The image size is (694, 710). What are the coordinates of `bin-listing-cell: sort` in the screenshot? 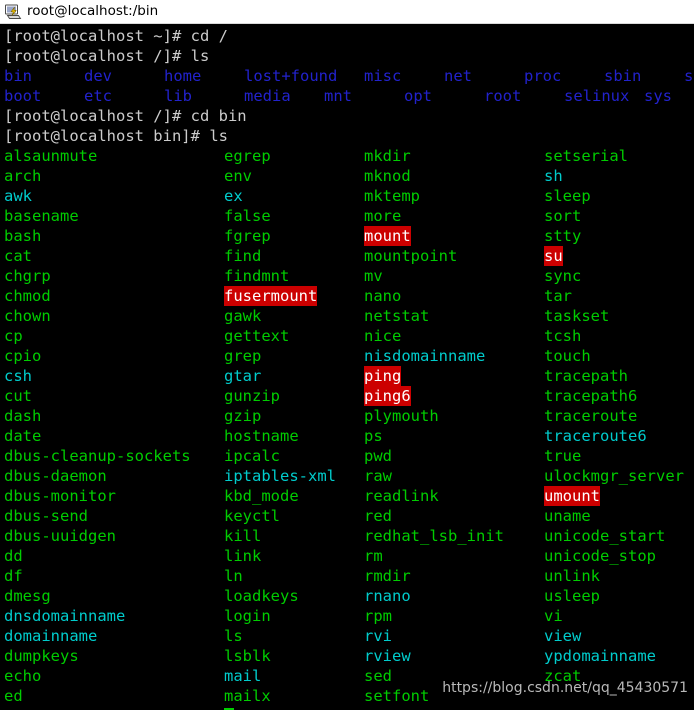 It's located at (619, 216).